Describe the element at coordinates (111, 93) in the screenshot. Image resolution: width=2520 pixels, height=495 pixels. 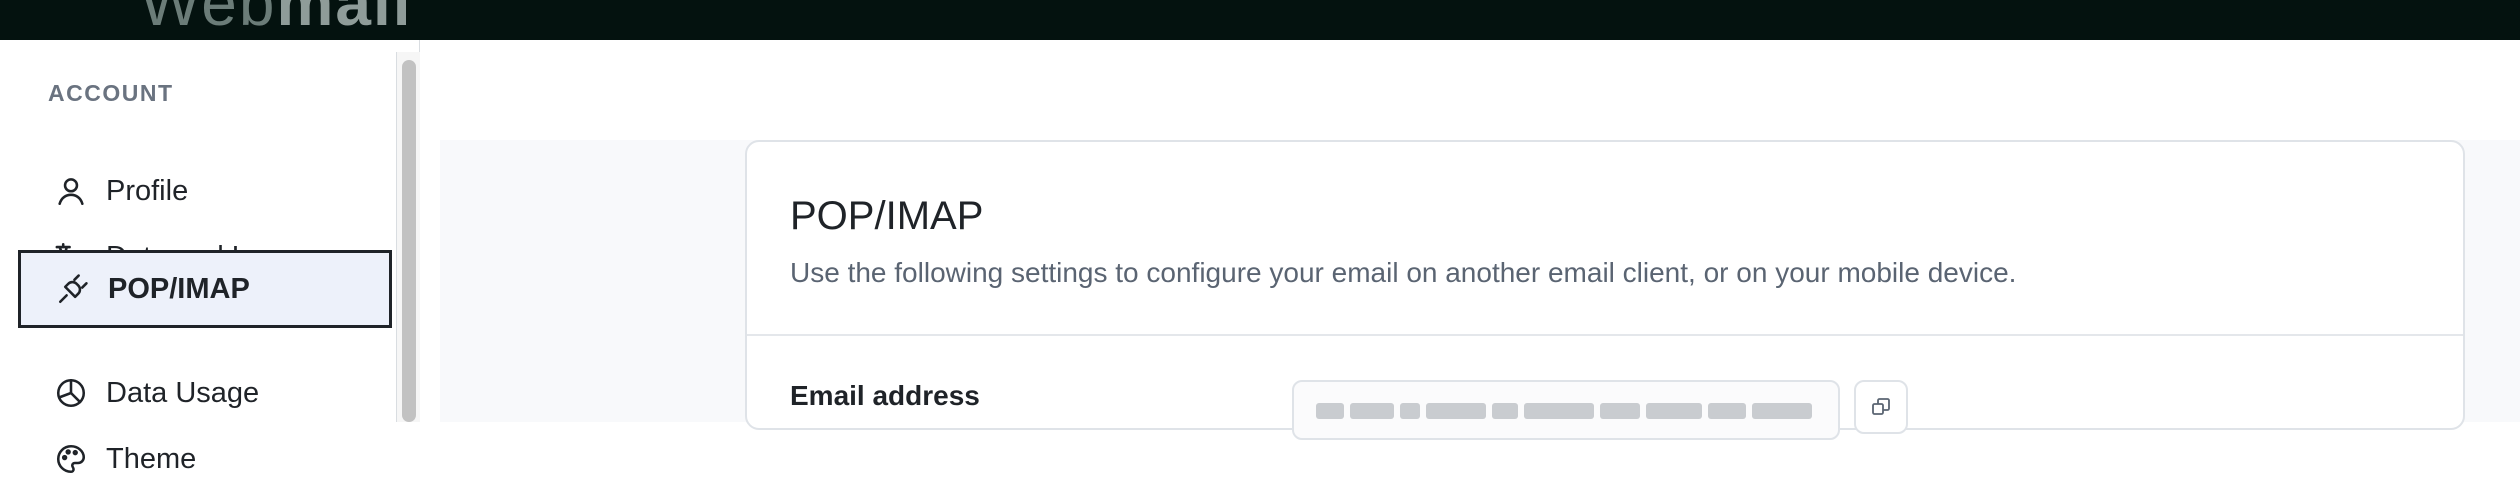
I see `sidebar-section-account: ACCOUNT` at that location.